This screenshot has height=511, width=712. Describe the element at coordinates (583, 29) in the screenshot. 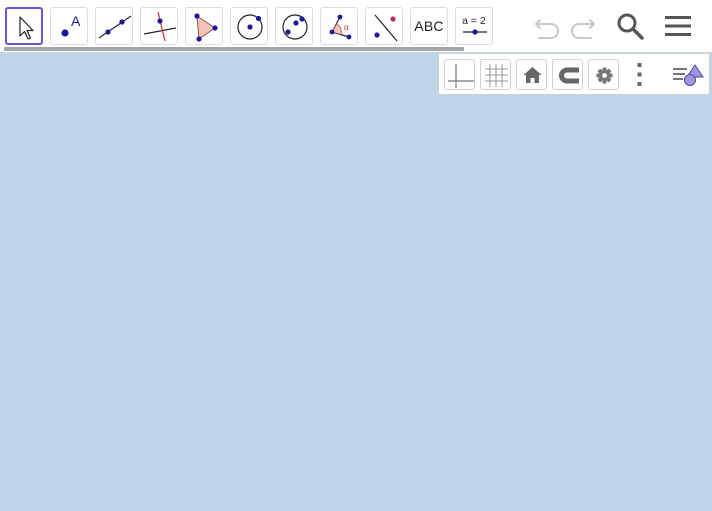

I see `redo-icon` at that location.